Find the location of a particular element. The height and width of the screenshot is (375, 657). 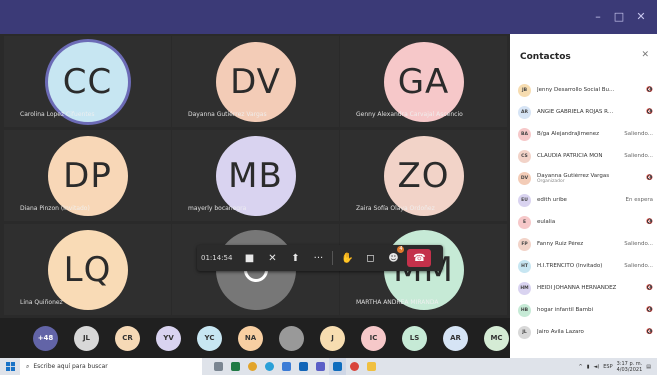

participant-chip: IC is located at coordinates (373, 338).